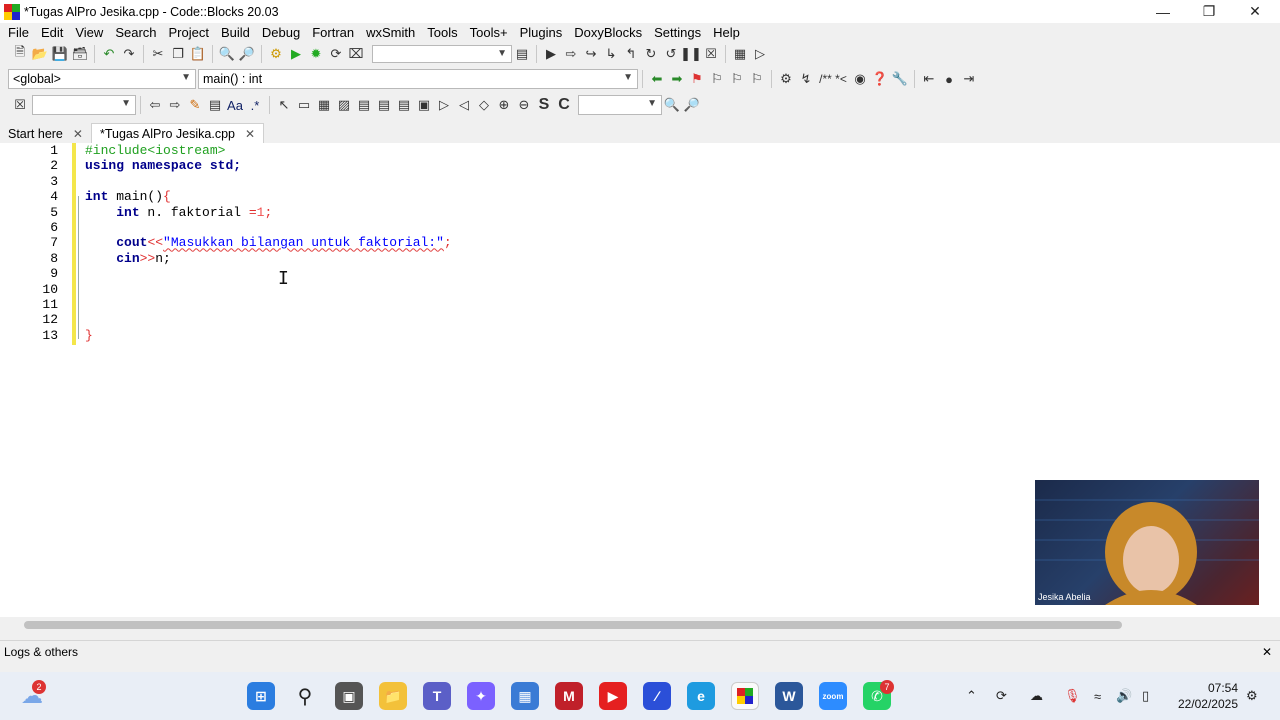  Describe the element at coordinates (740, 54) in the screenshot. I see `debug-windows-icon: ▦` at that location.